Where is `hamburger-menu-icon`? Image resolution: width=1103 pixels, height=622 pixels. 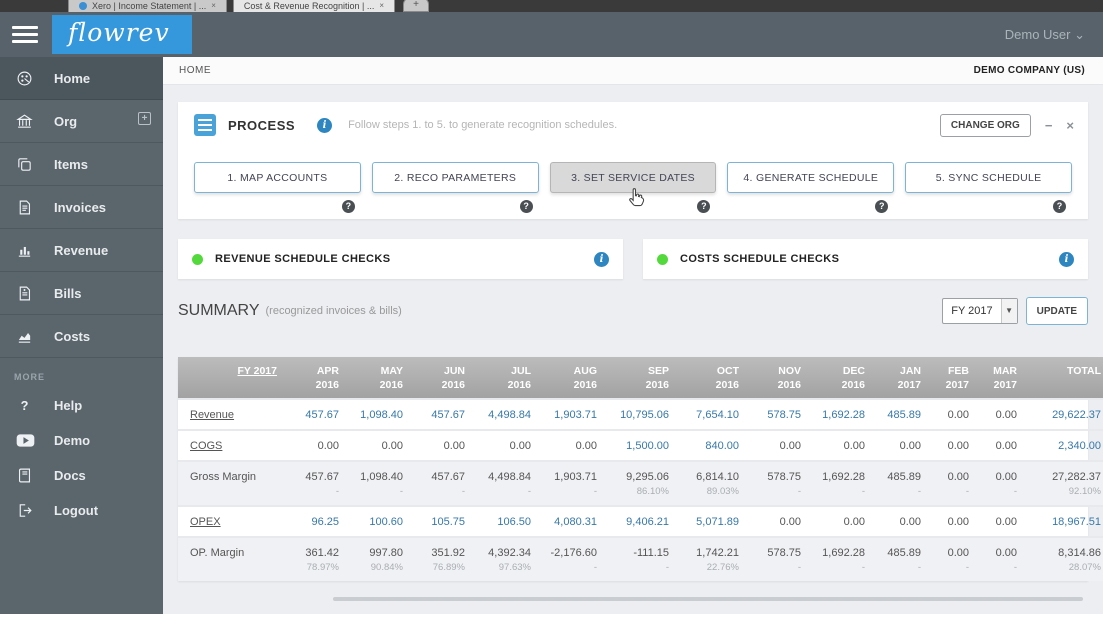 hamburger-menu-icon is located at coordinates (25, 34).